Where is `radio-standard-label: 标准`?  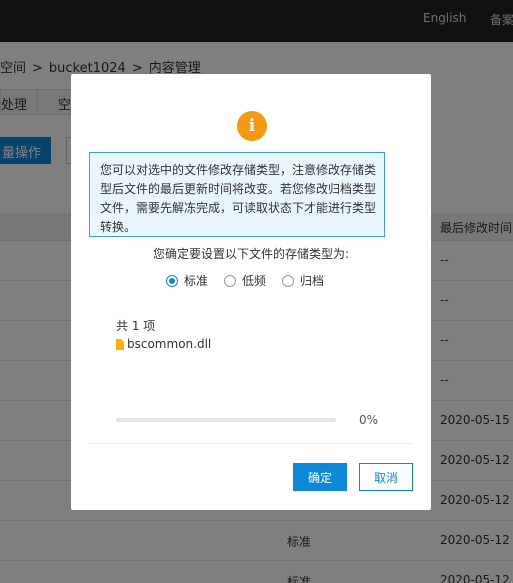
radio-standard-label: 标准 is located at coordinates (196, 281).